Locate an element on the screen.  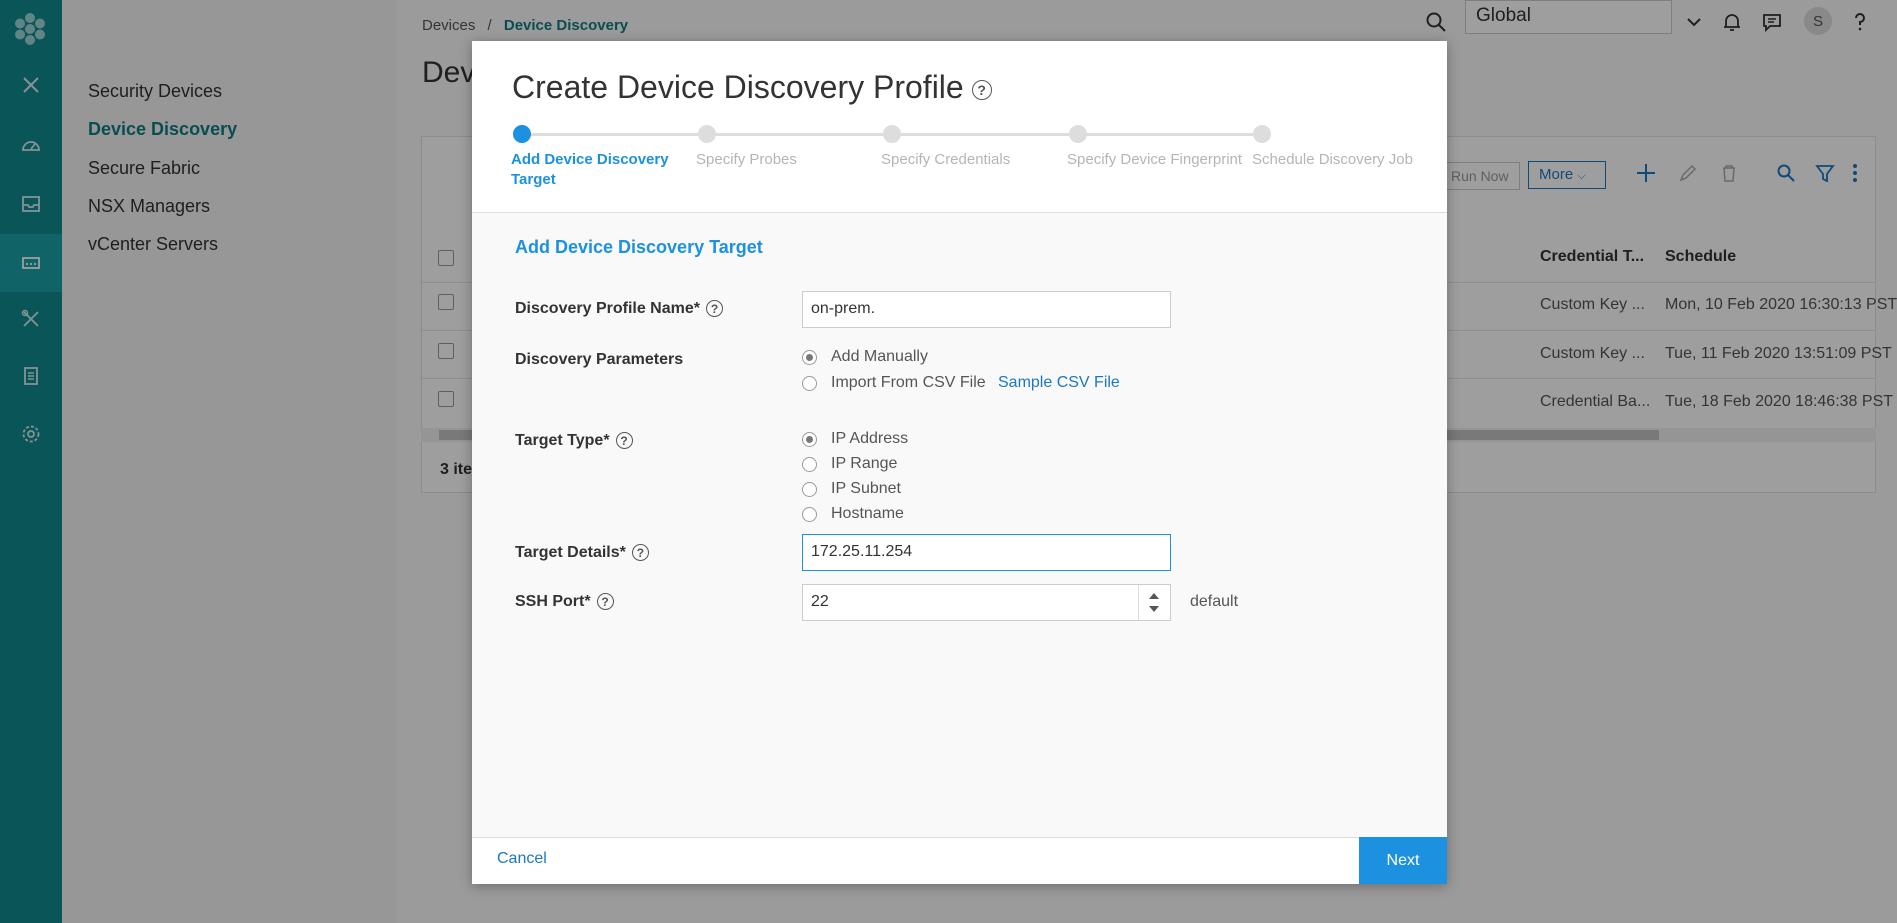
radio-ip-address: IP Address is located at coordinates (855, 439).